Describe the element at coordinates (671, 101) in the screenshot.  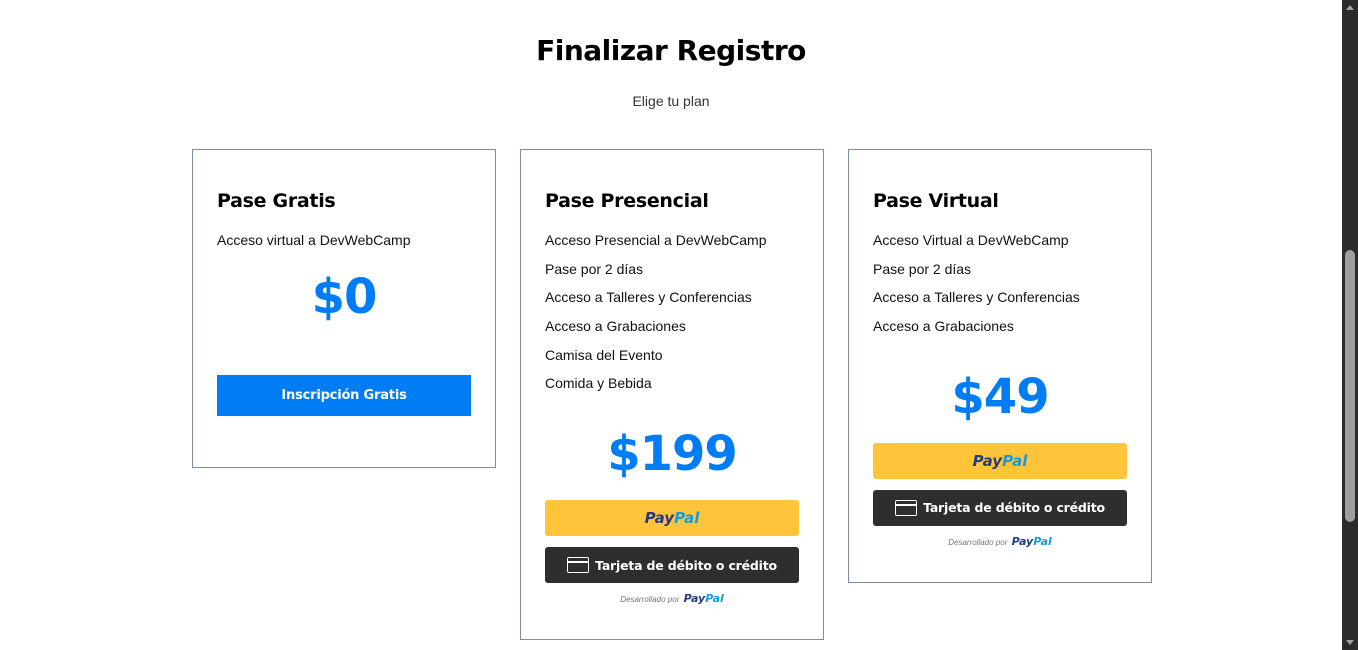
I see `page-subtitle: Elige tu plan` at that location.